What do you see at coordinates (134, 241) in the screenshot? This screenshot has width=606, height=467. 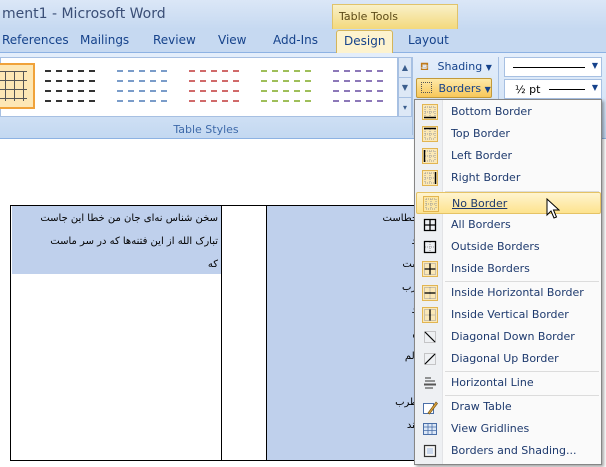 I see `text-line: تبارک الله از این فتنه‌ها که در سر ماست` at bounding box center [134, 241].